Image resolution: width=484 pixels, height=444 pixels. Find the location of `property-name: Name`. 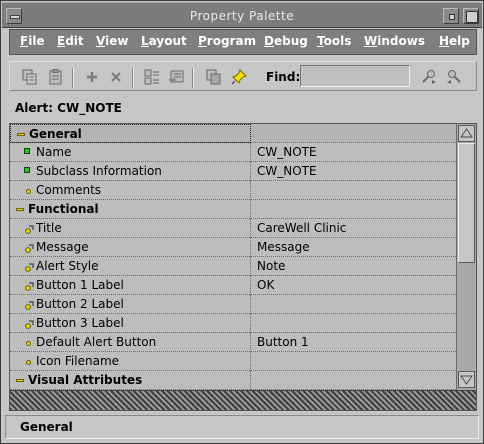

property-name: Name is located at coordinates (54, 152).